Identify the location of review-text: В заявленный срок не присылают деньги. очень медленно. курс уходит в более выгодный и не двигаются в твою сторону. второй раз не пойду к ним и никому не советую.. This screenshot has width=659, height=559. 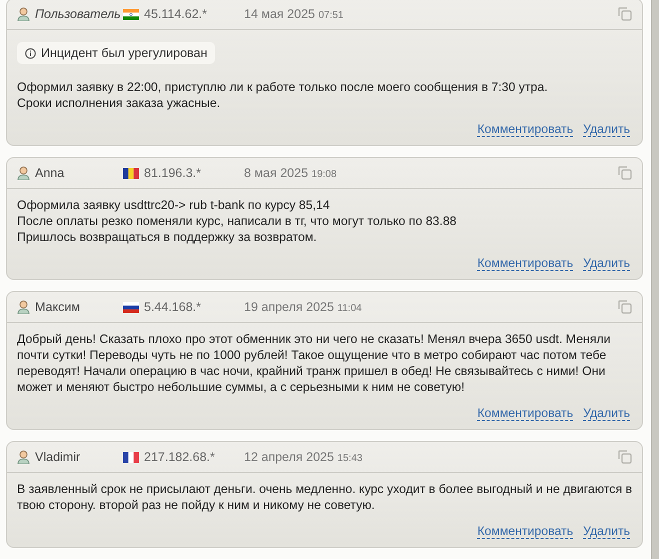
(324, 497).